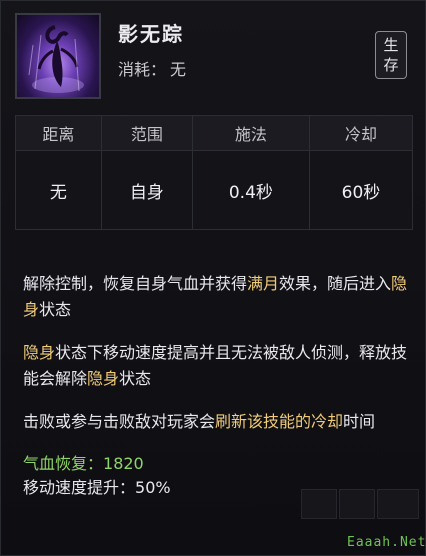 The image size is (426, 556). What do you see at coordinates (178, 69) in the screenshot?
I see `cost-value: 无` at bounding box center [178, 69].